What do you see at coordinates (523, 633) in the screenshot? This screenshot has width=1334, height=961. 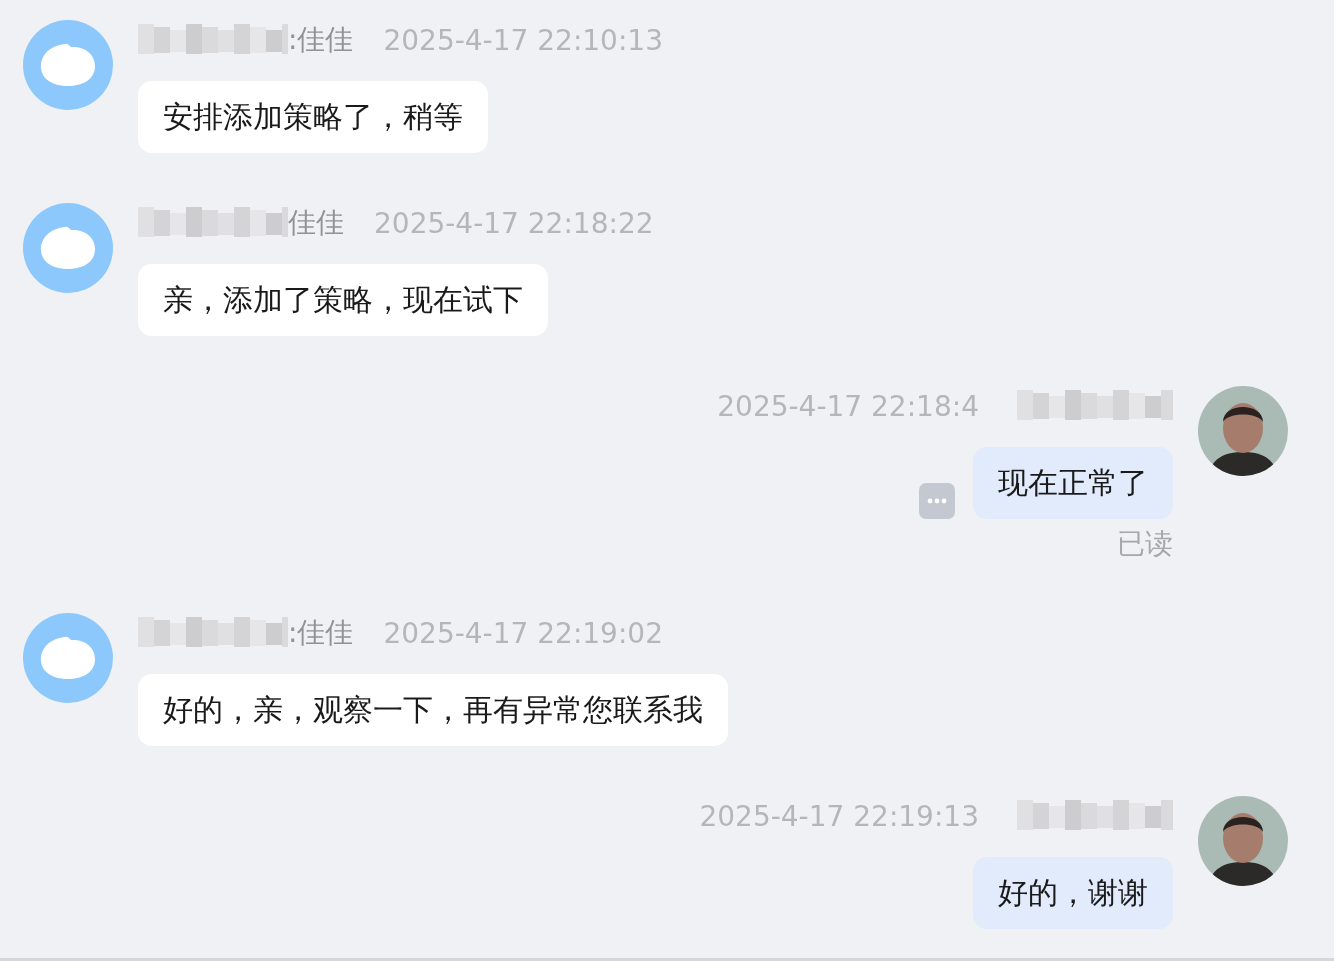 I see `message-time: 2025-4-17 22:19:02` at bounding box center [523, 633].